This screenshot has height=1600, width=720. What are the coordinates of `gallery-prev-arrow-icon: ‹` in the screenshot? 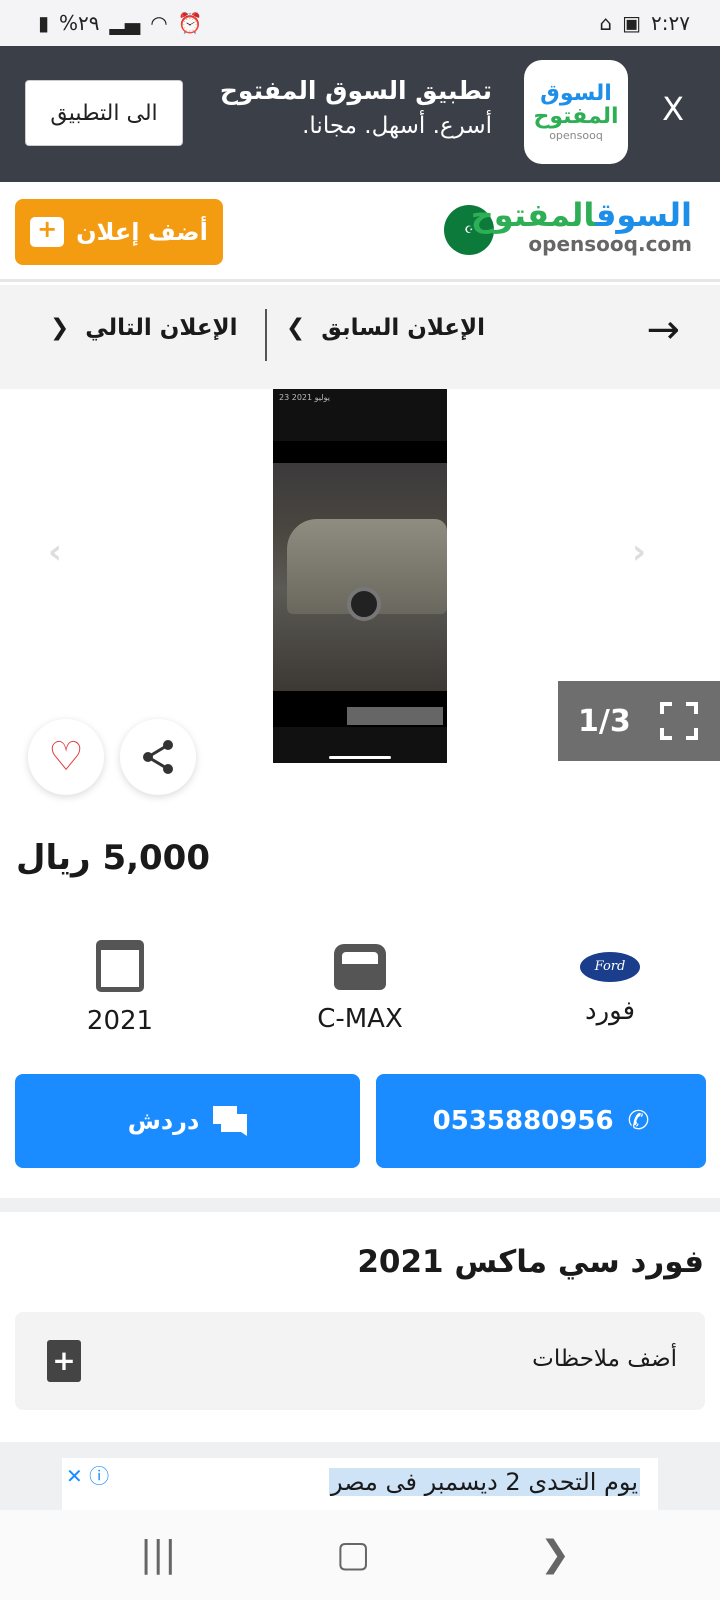 It's located at (63, 552).